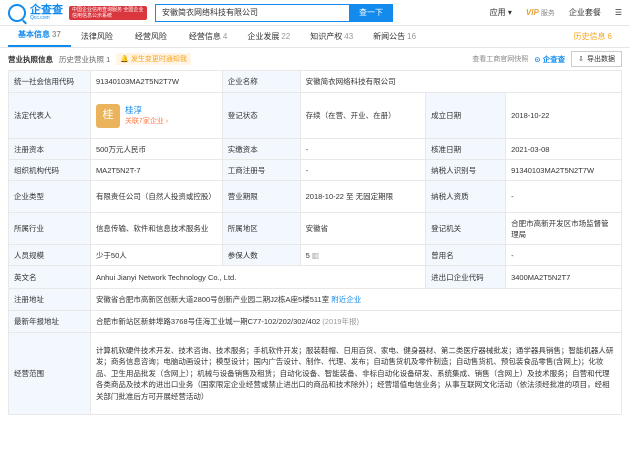 Image resolution: width=630 pixels, height=450 pixels. Describe the element at coordinates (596, 59) in the screenshot. I see `export-button: ⇩ 导出数据` at that location.